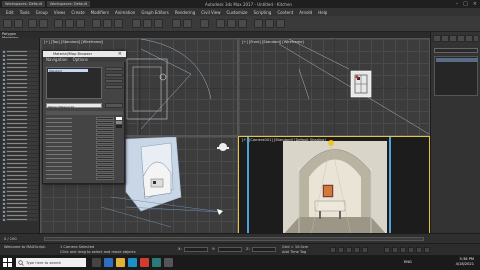  What do you see at coordinates (114, 105) in the screenshot?
I see `material-type-button` at bounding box center [114, 105].